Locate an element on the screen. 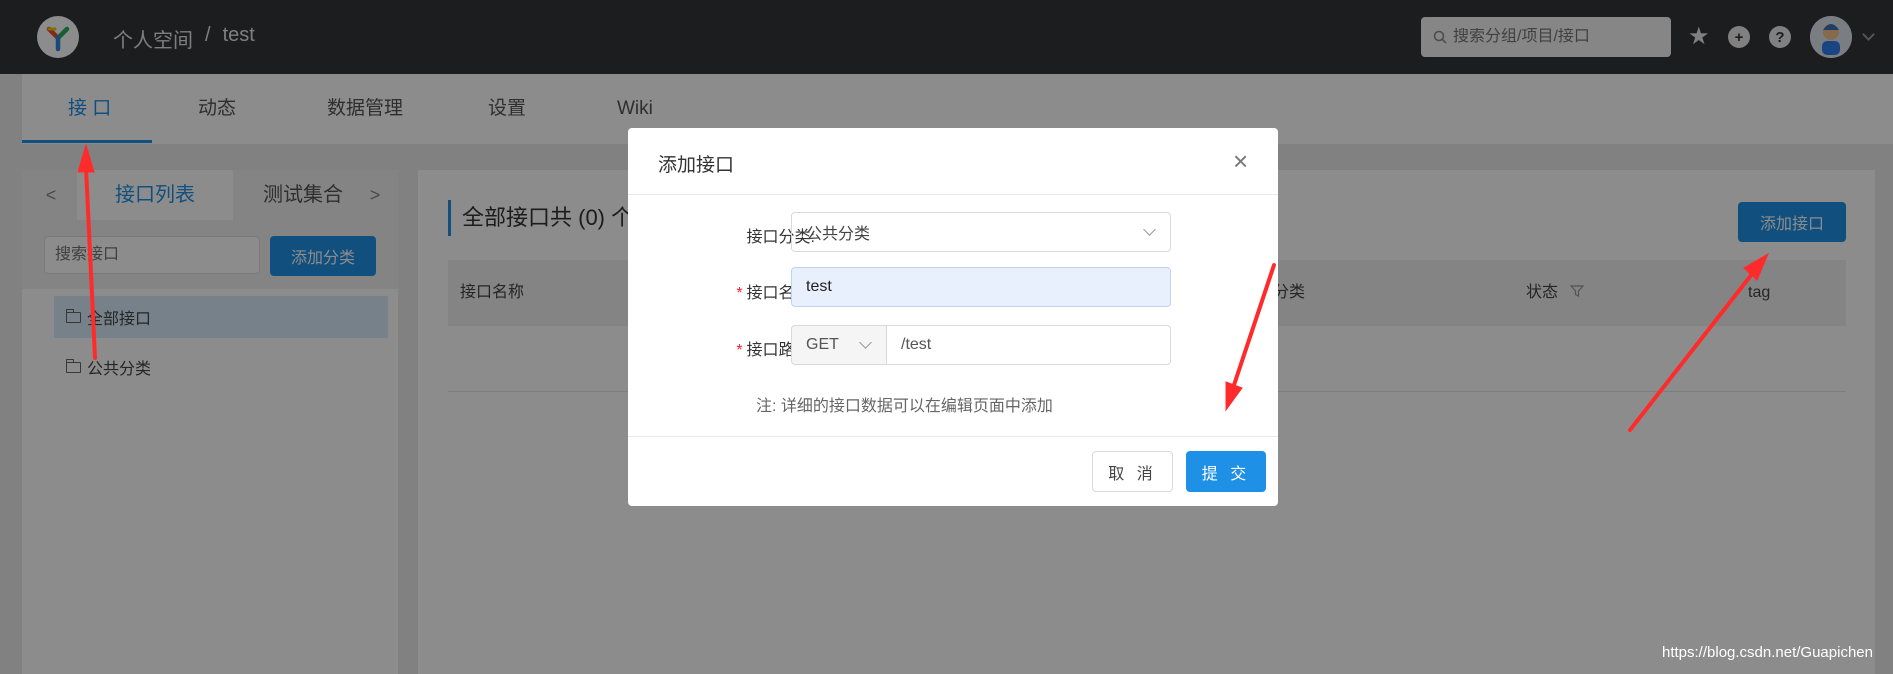 This screenshot has width=1893, height=674. arrowhead-down is located at coordinates (1234, 396).